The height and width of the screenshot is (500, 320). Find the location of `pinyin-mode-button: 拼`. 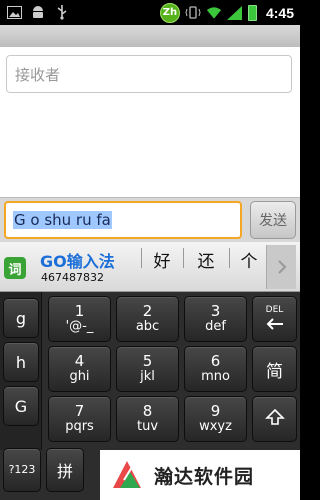

pinyin-mode-button: 拼 is located at coordinates (65, 470).